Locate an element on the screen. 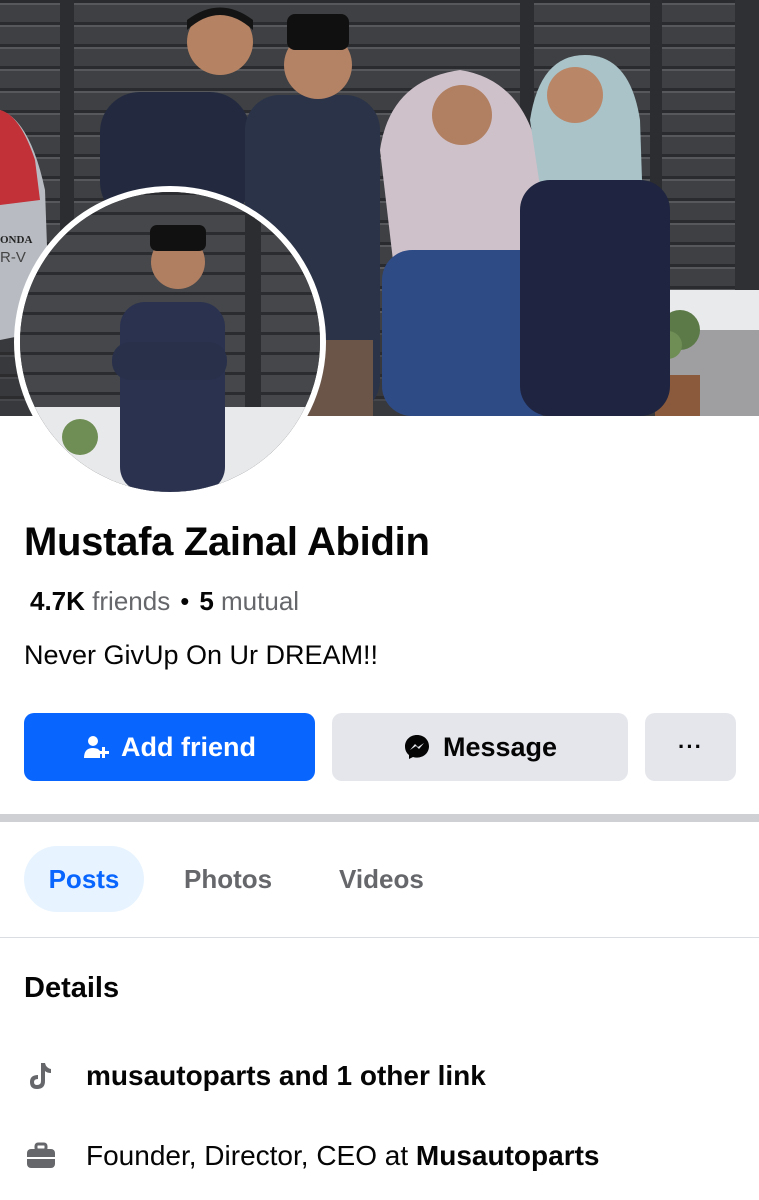 The width and height of the screenshot is (759, 1200). profile-picture-frame is located at coordinates (170, 342).